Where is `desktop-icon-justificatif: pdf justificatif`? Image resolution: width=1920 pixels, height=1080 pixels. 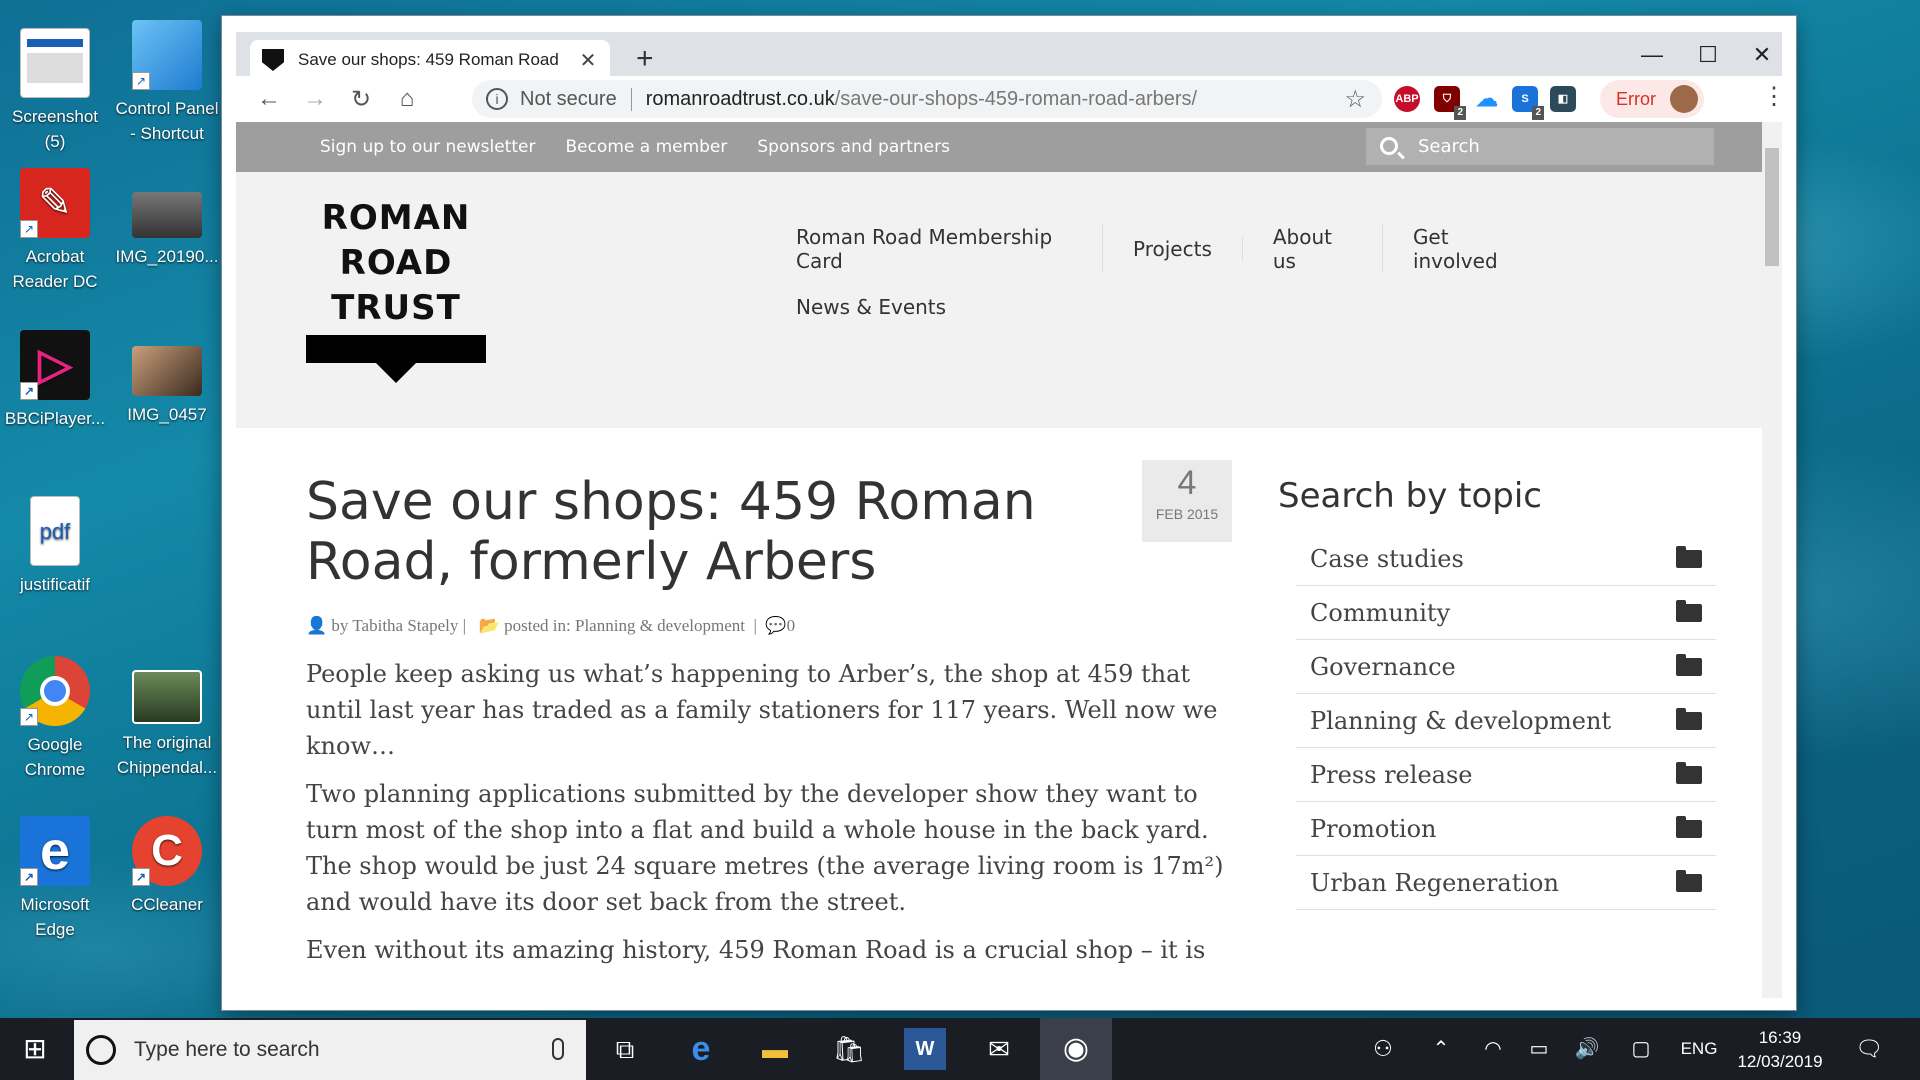
desktop-icon-justificatif: pdf justificatif is located at coordinates (55, 546).